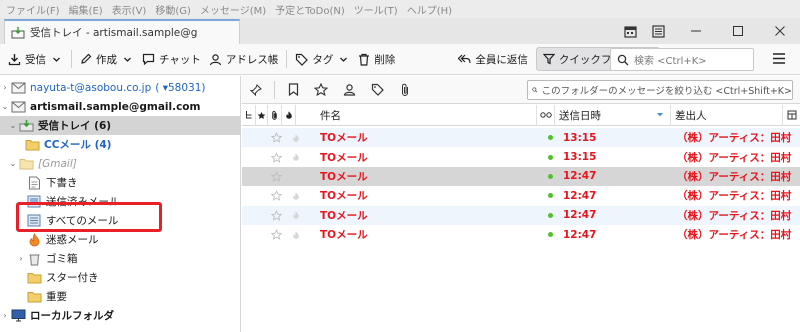  Describe the element at coordinates (106, 59) in the screenshot. I see `compose-label: 作成` at that location.